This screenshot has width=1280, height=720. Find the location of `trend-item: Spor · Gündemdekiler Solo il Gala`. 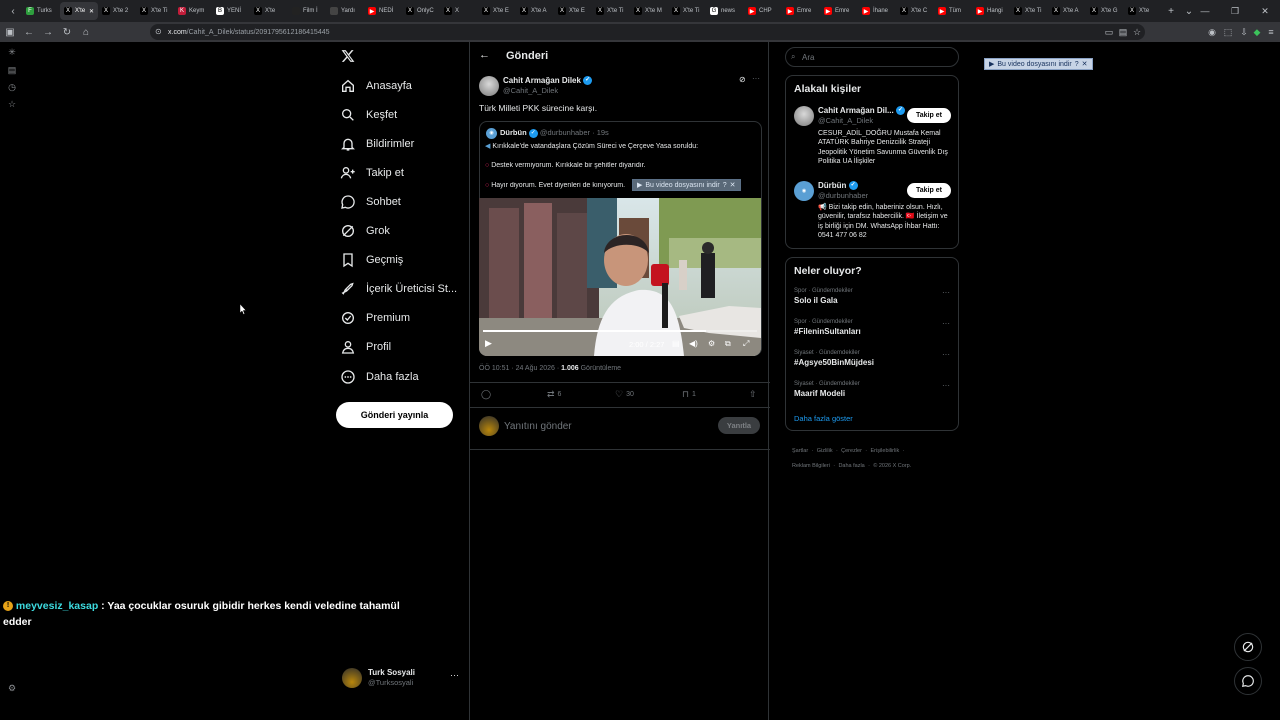

trend-item: Spor · Gündemdekiler Solo il Gala is located at coordinates (874, 302).